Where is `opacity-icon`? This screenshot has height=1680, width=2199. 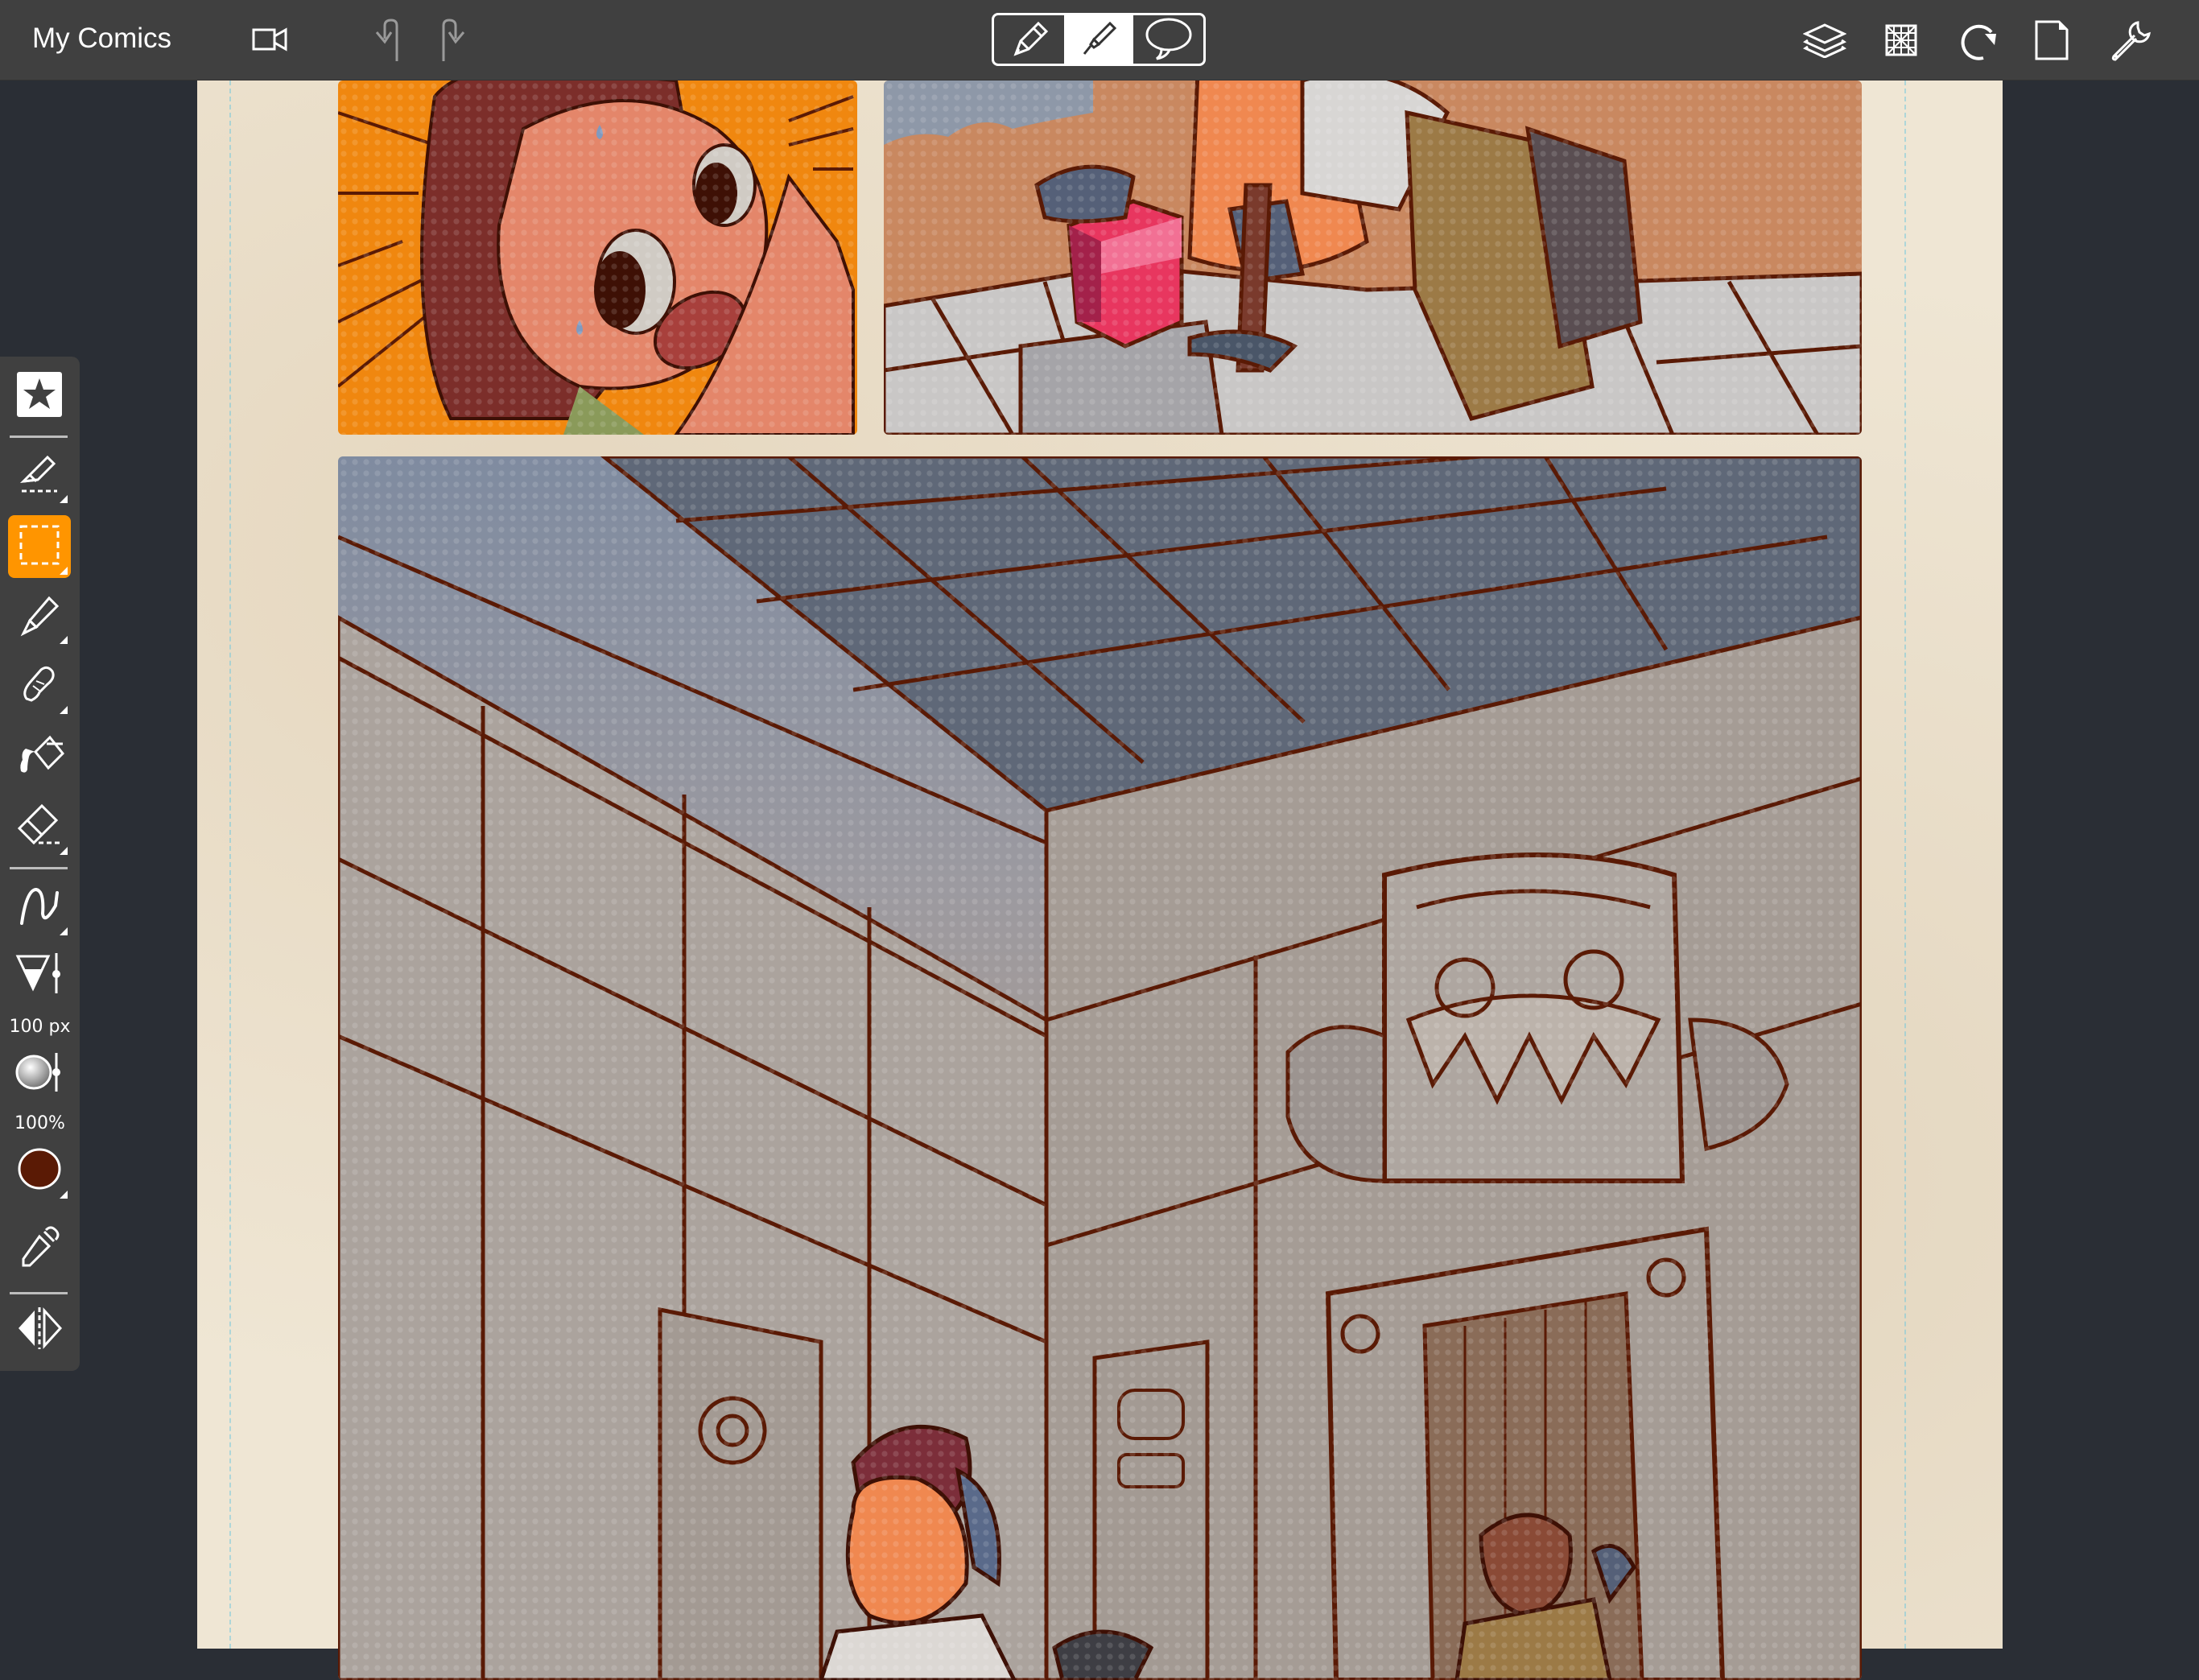 opacity-icon is located at coordinates (39, 1074).